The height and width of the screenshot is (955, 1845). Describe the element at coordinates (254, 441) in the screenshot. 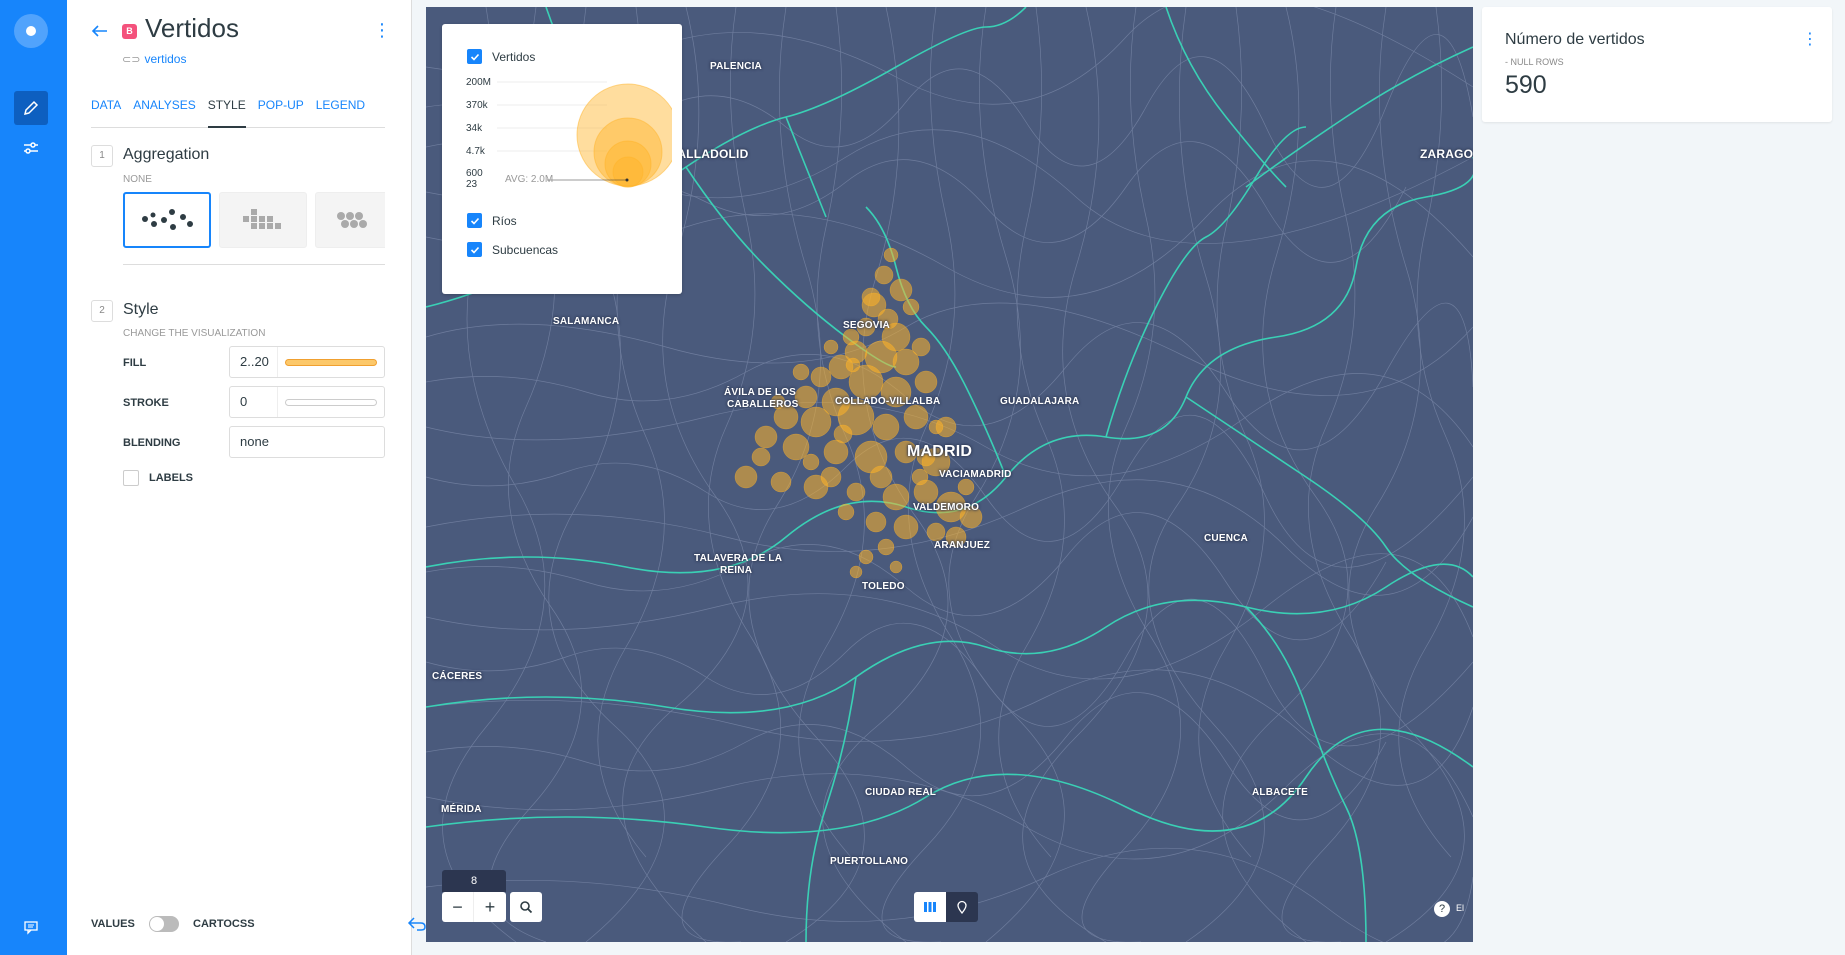

I see `blending-value: none` at that location.